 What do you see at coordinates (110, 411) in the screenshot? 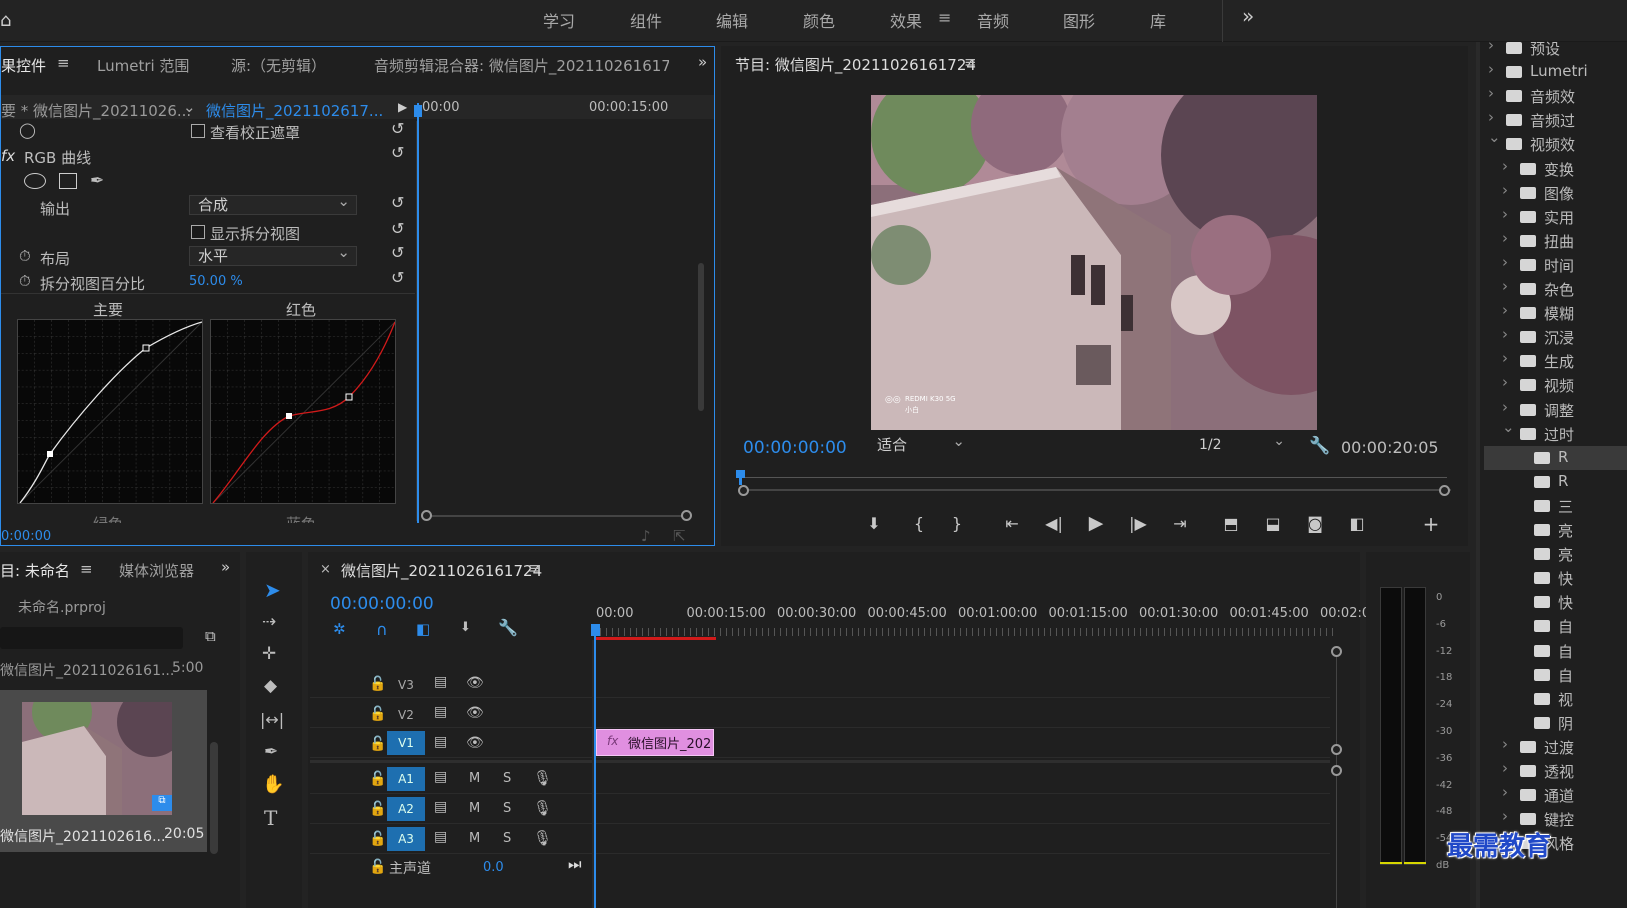
I see `master-curve-graph` at bounding box center [110, 411].